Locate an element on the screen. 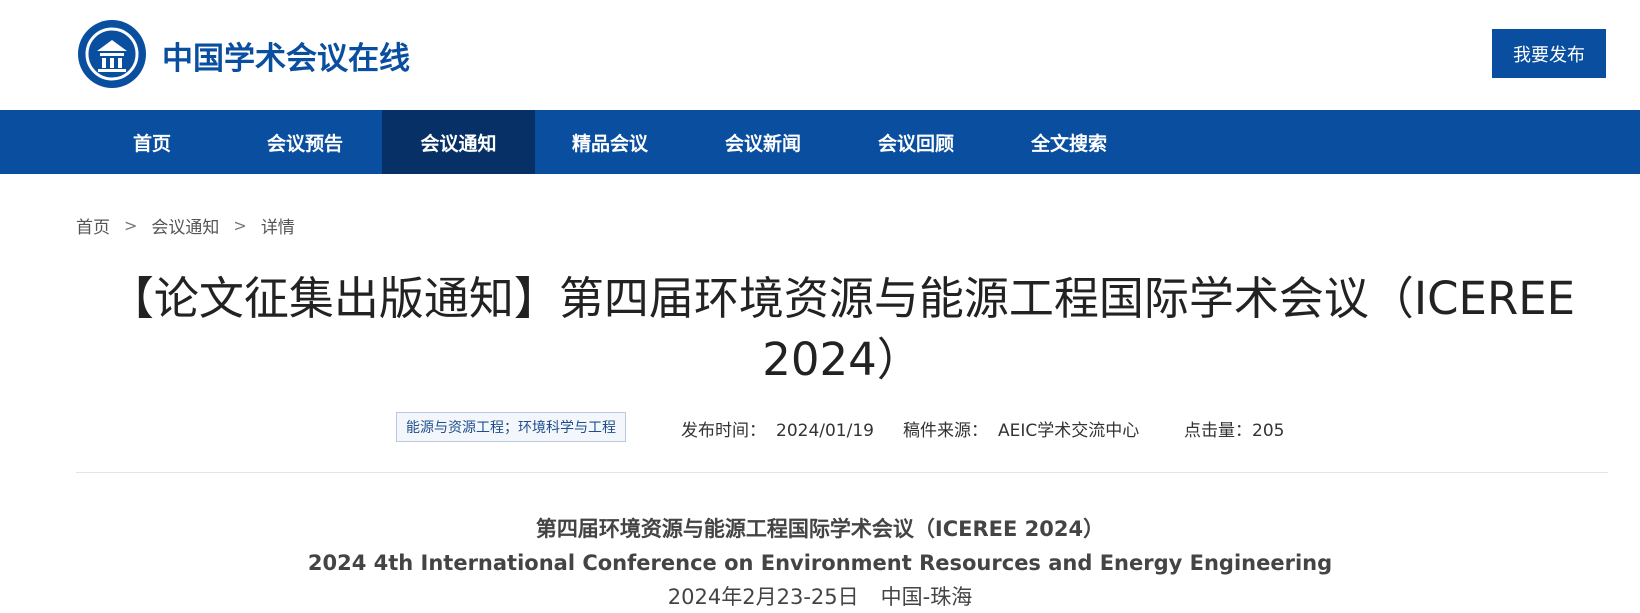  click-count-label: 点击量： is located at coordinates (1218, 431).